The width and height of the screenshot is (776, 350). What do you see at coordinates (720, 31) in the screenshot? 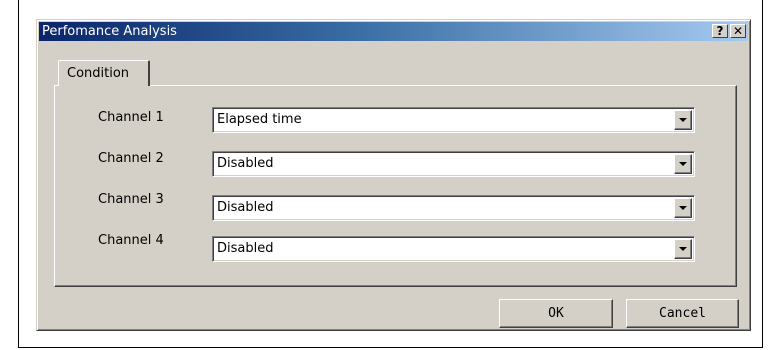
I see `help-icon: ?` at bounding box center [720, 31].